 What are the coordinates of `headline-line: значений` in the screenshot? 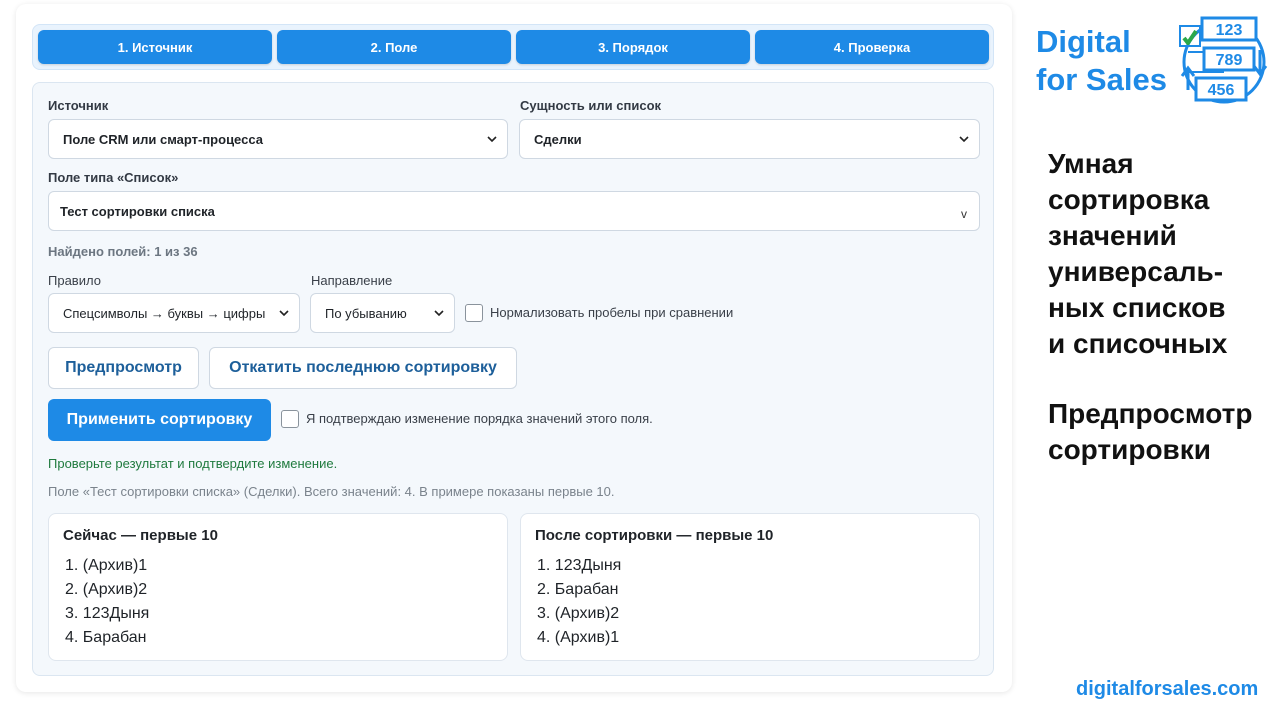 It's located at (1112, 235).